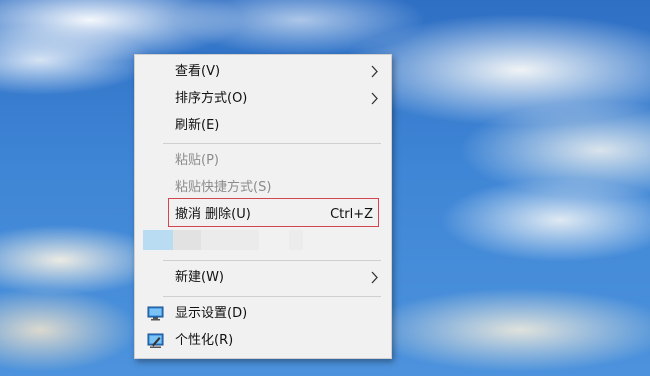 Image resolution: width=650 pixels, height=376 pixels. What do you see at coordinates (263, 340) in the screenshot?
I see `menu-item-personalize: 个性化(R)` at bounding box center [263, 340].